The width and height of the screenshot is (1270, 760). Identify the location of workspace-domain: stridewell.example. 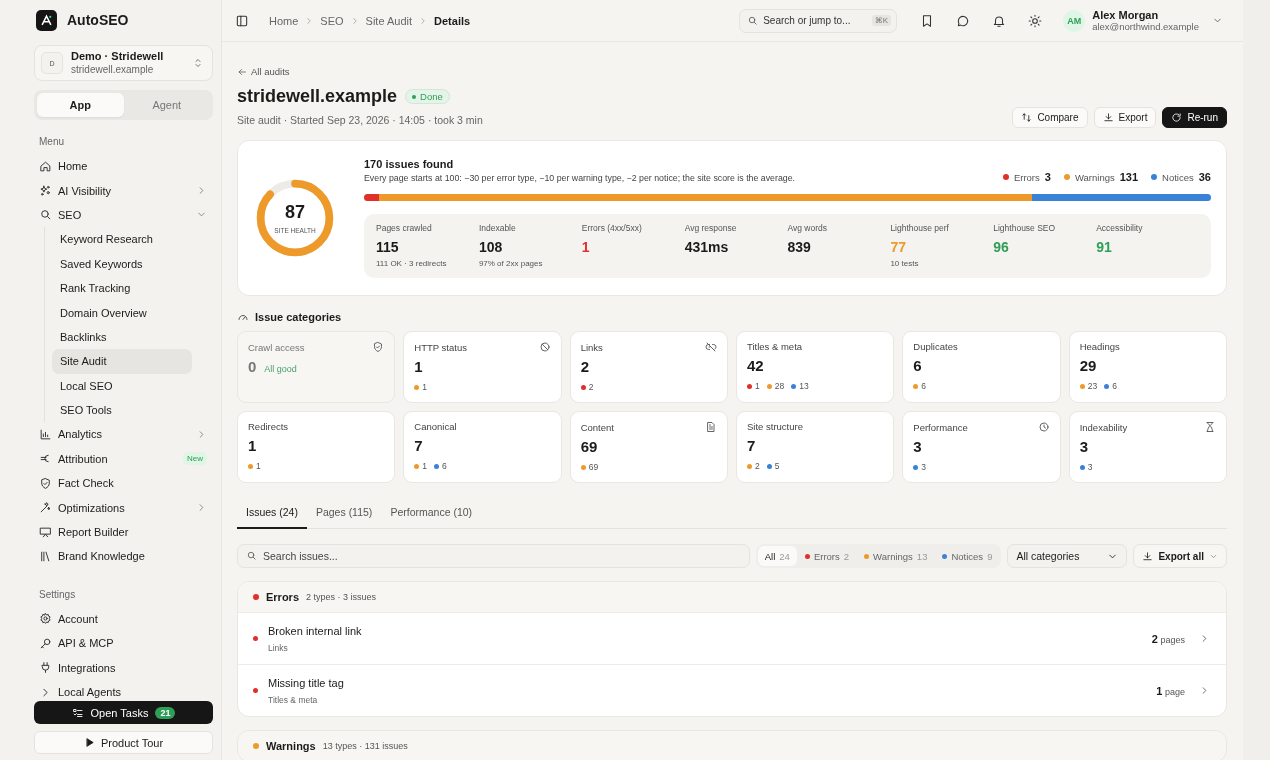
(113, 69).